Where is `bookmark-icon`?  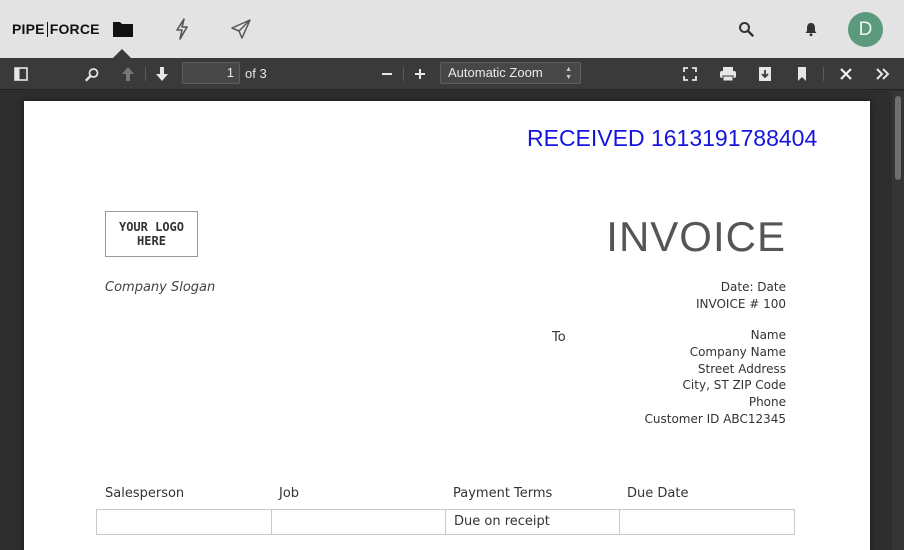
bookmark-icon is located at coordinates (802, 74).